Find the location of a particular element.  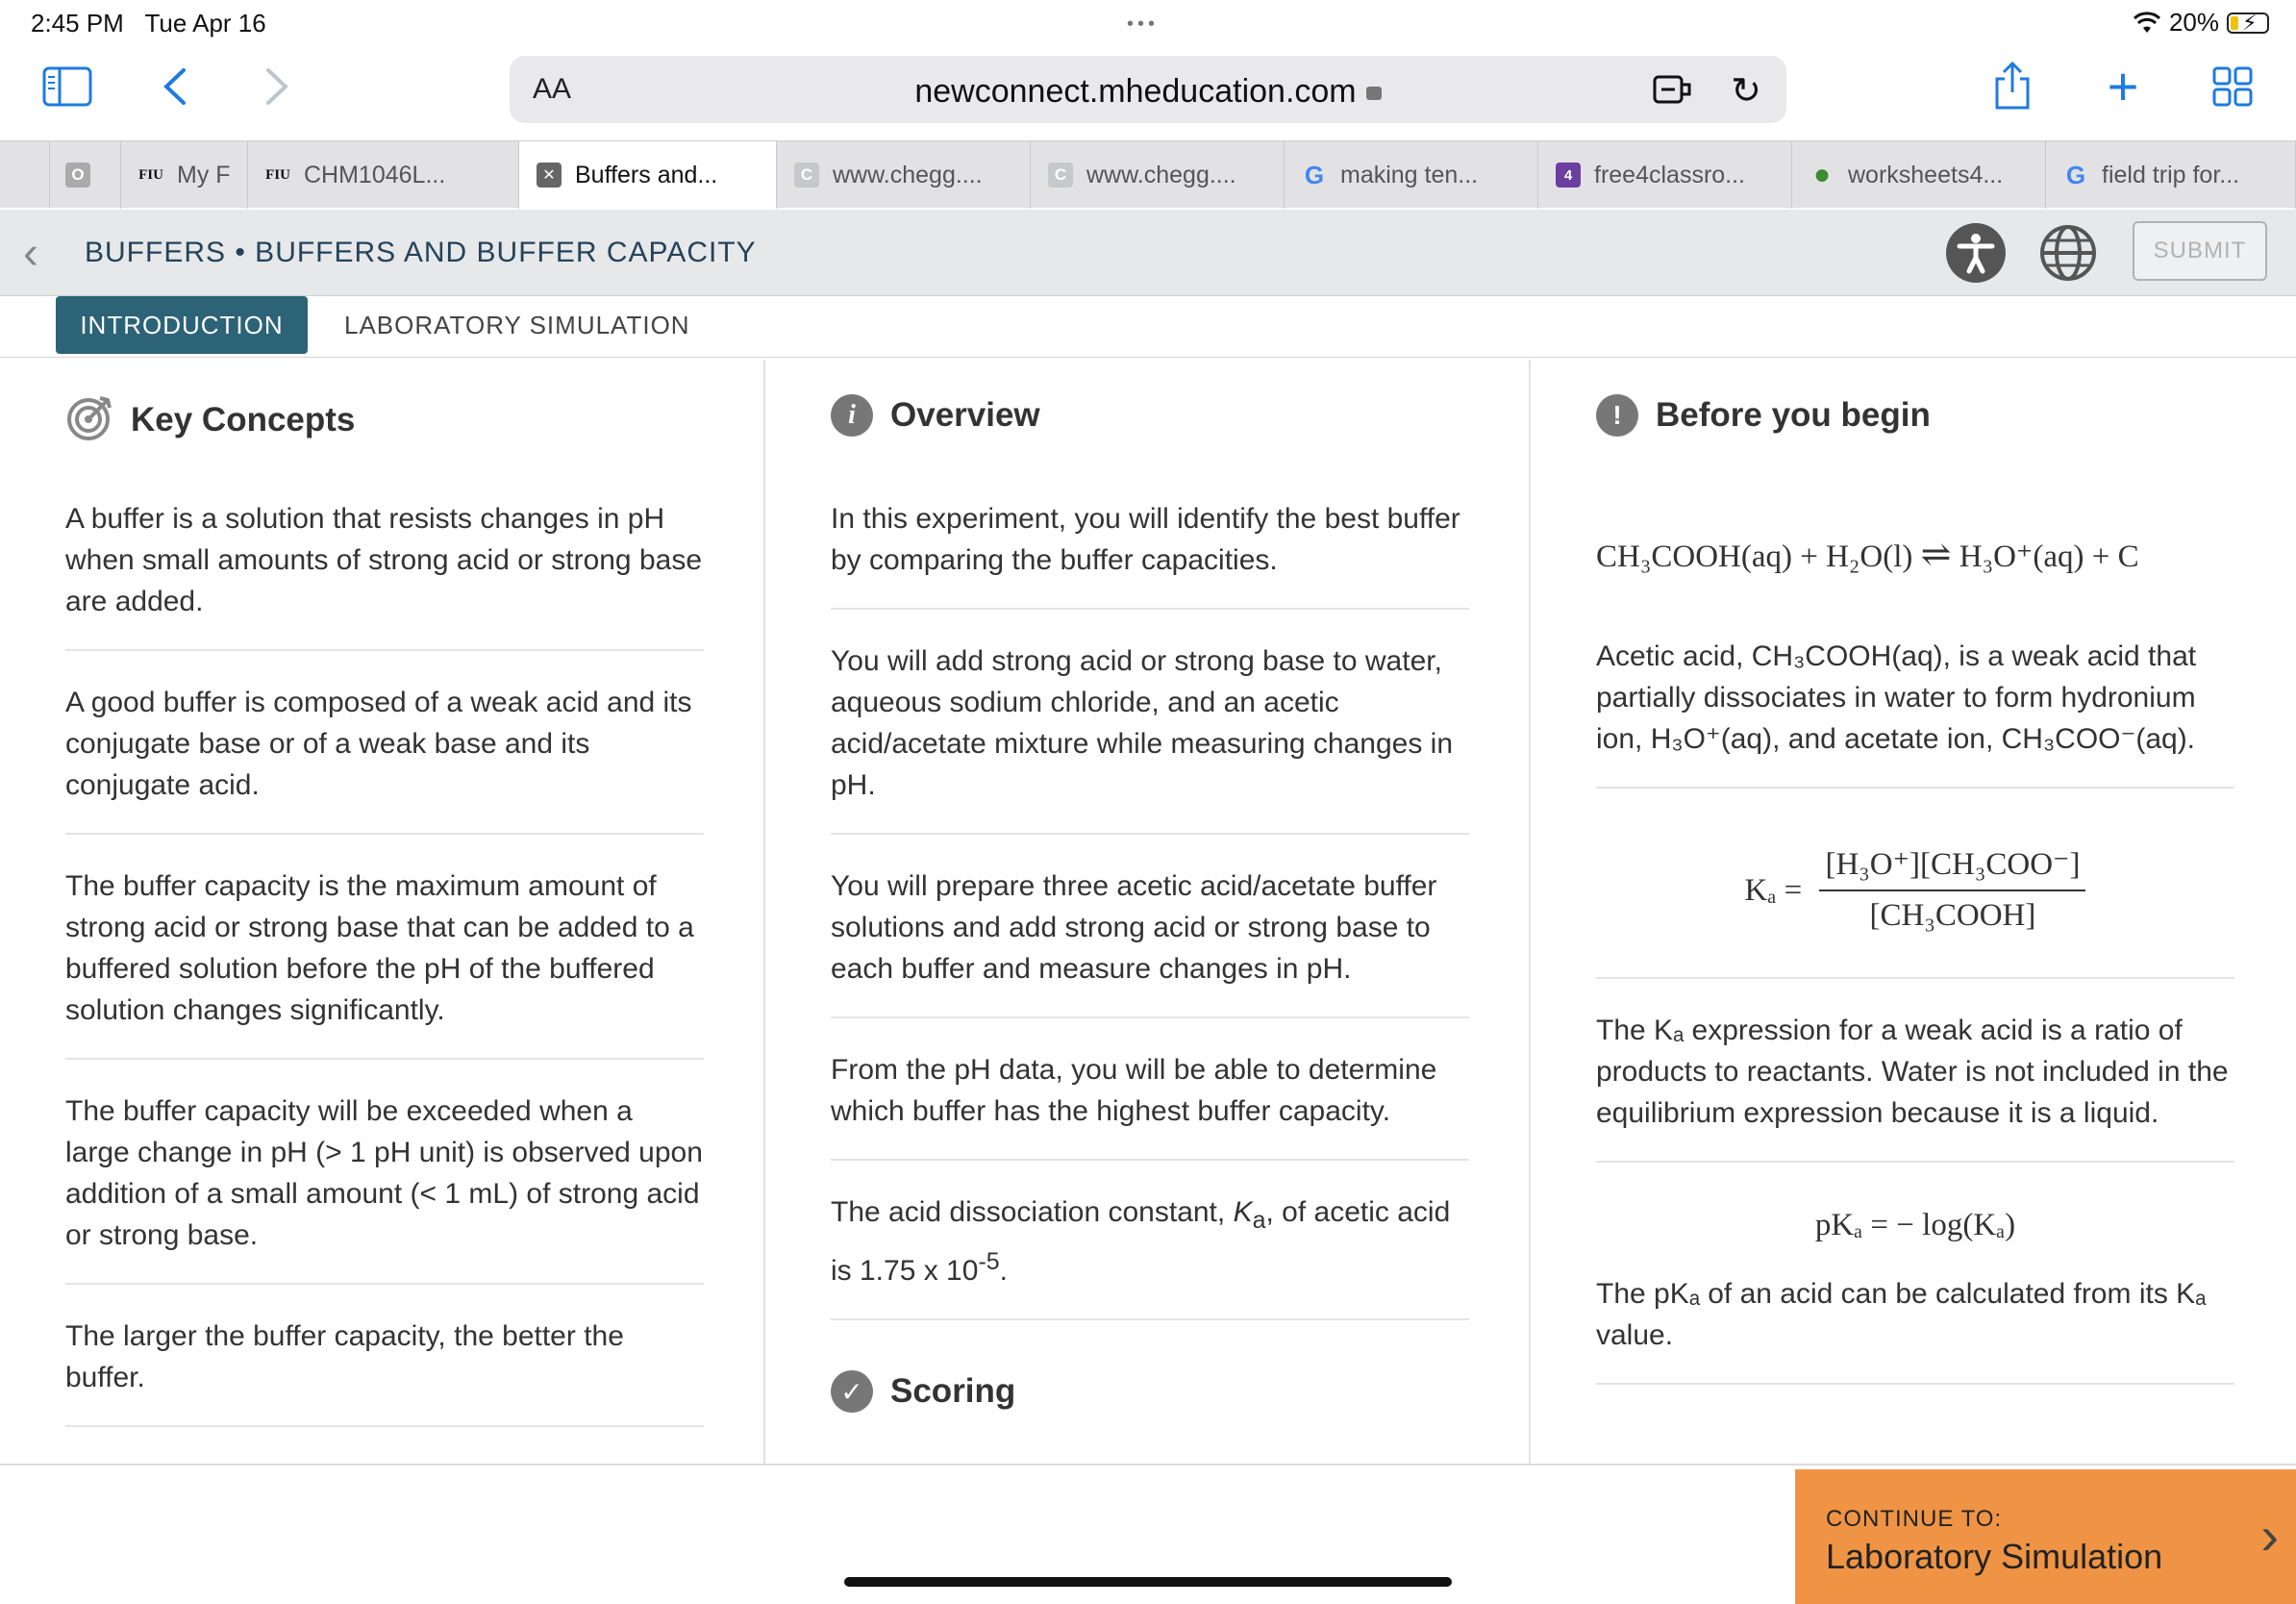

reload-icon: ↻ is located at coordinates (1746, 91).